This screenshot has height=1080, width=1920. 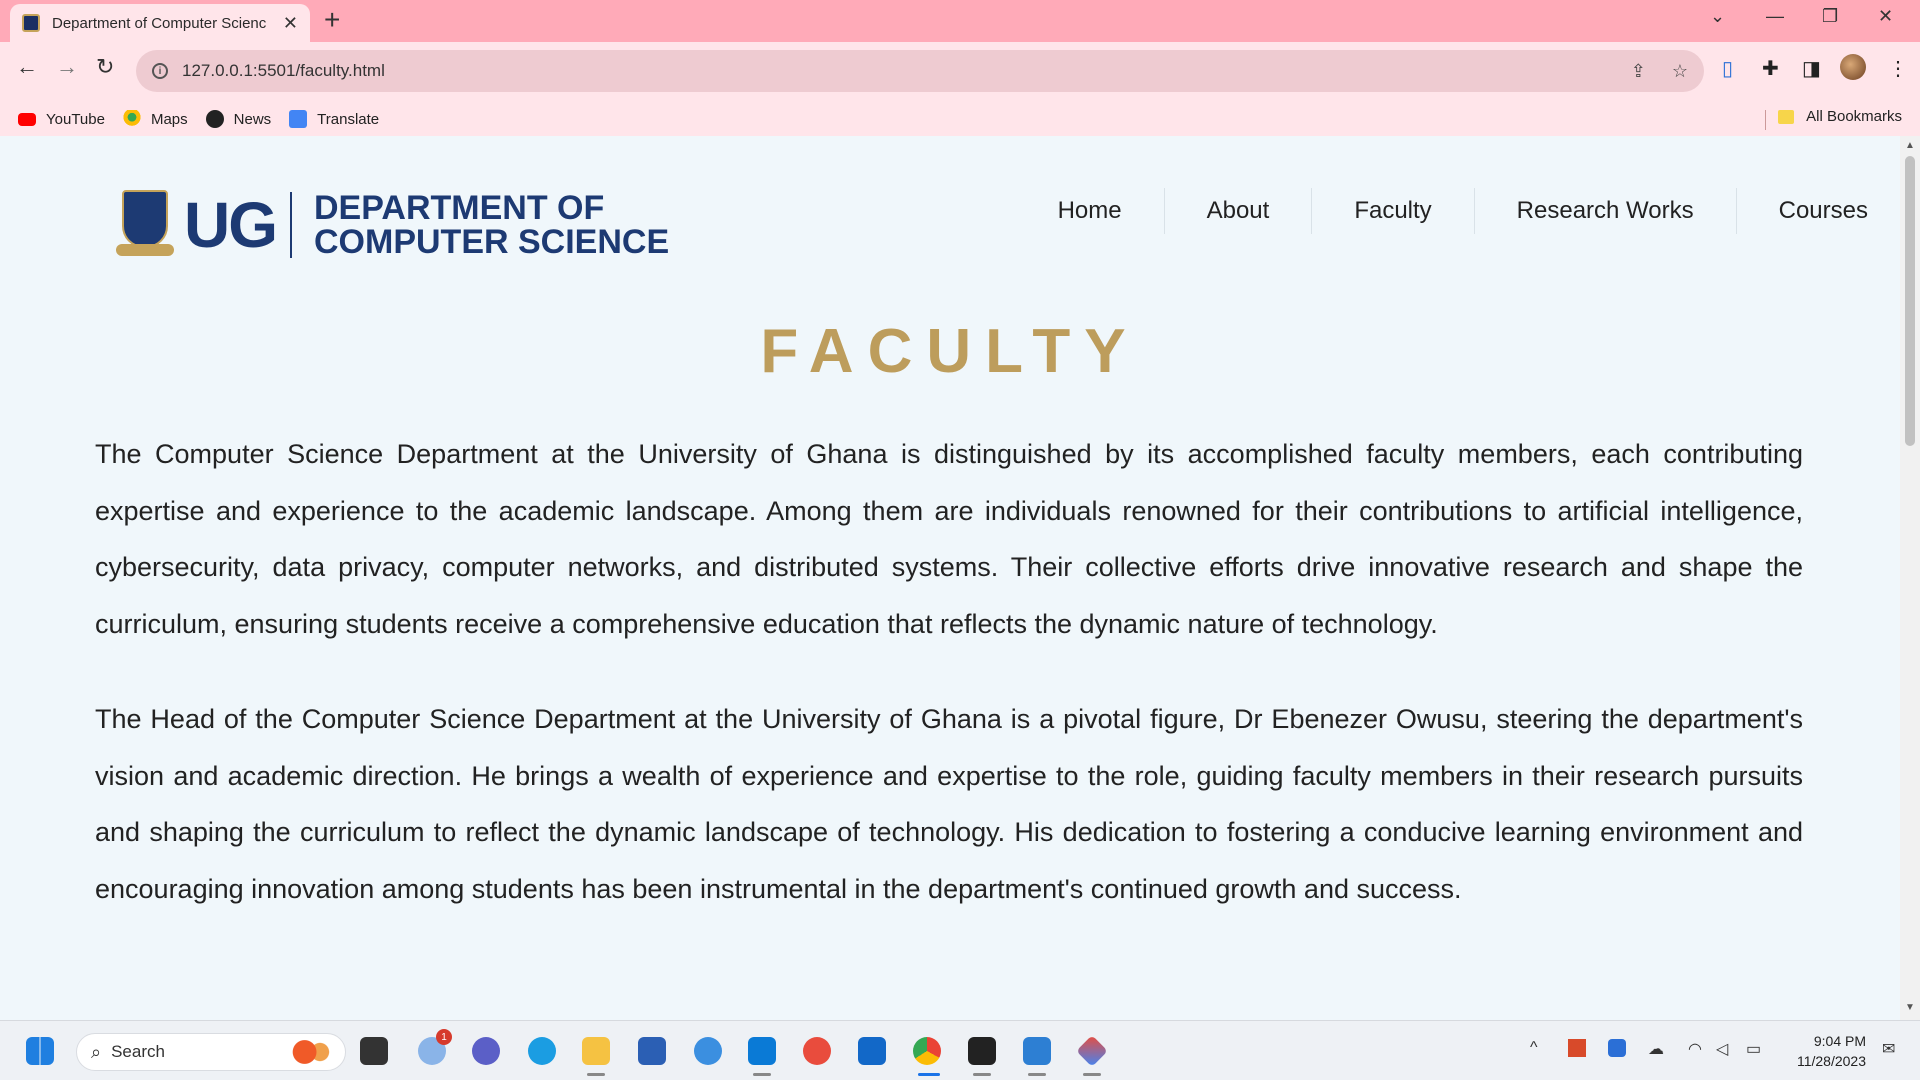 I want to click on file-explorer-icon, so click(x=596, y=1051).